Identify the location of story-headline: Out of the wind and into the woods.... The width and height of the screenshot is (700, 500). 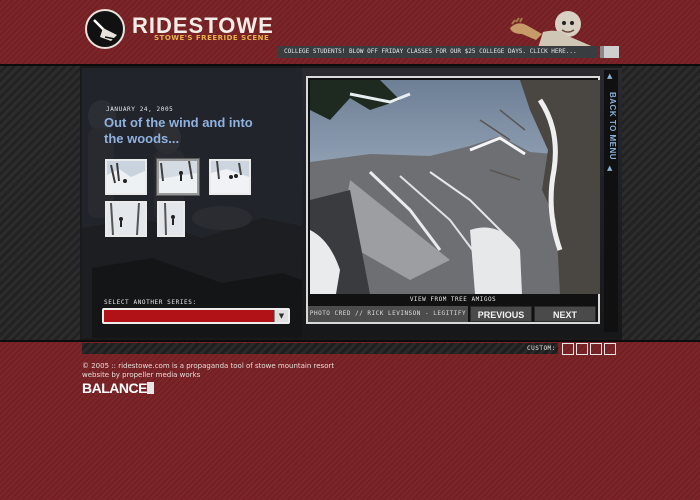
(178, 130).